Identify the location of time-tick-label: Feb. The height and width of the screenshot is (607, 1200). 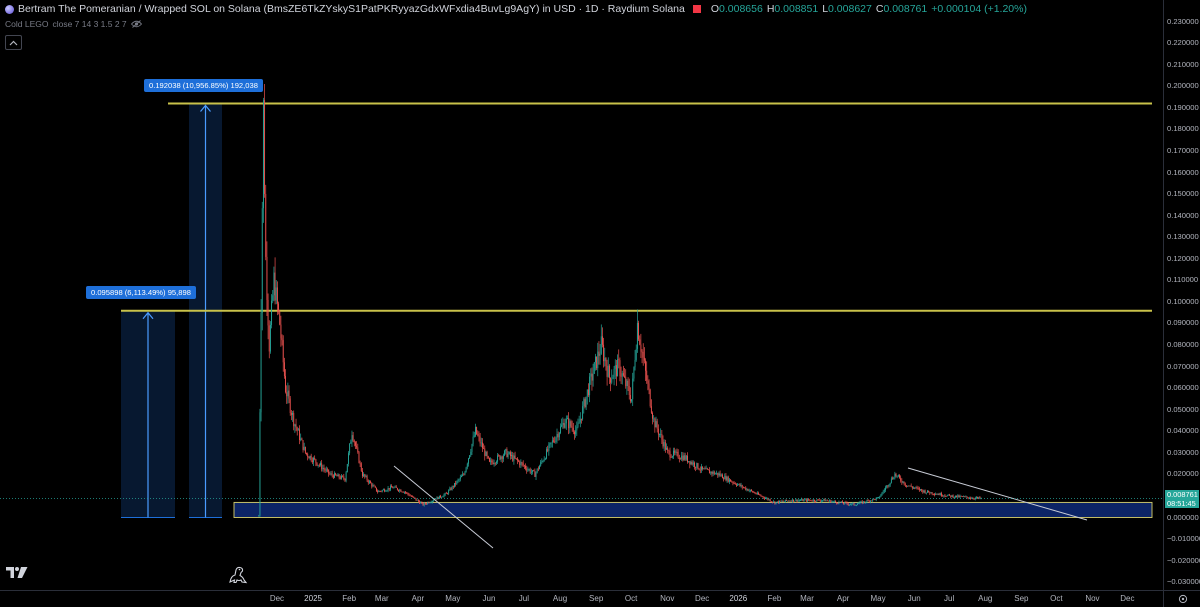
(774, 598).